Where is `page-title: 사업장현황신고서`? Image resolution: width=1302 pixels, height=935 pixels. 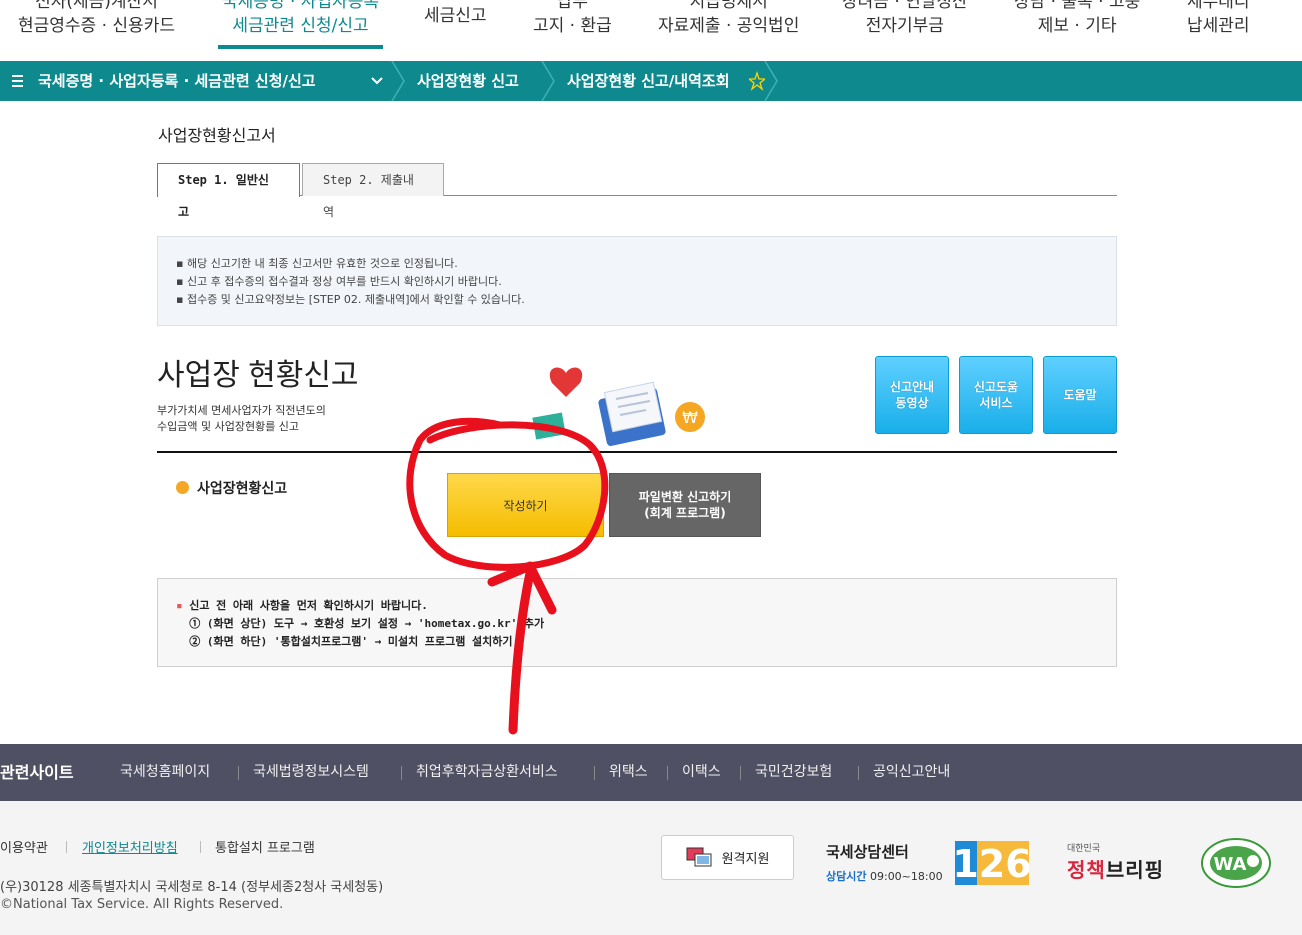 page-title: 사업장현황신고서 is located at coordinates (217, 135).